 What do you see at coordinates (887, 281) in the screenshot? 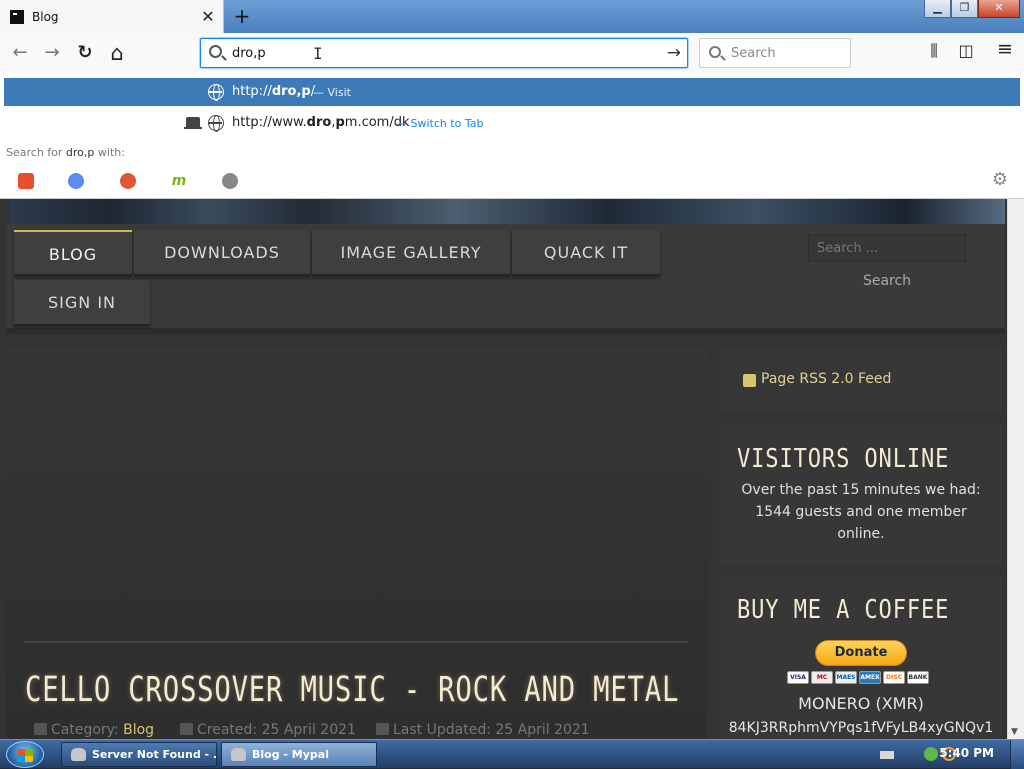
I see `site-search-button: Search` at bounding box center [887, 281].